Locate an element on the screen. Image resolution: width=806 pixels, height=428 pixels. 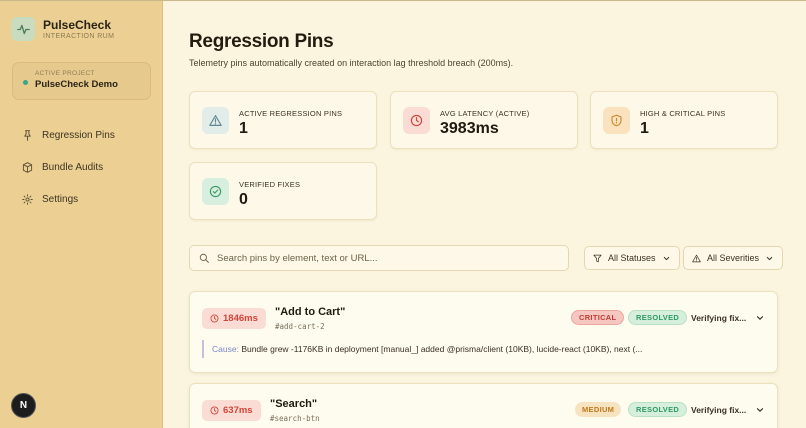
pulse-logo-icon is located at coordinates (23, 29).